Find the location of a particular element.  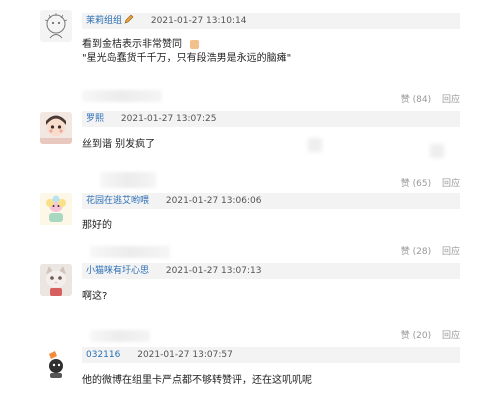

comment-line: 那好的 is located at coordinates (97, 225).